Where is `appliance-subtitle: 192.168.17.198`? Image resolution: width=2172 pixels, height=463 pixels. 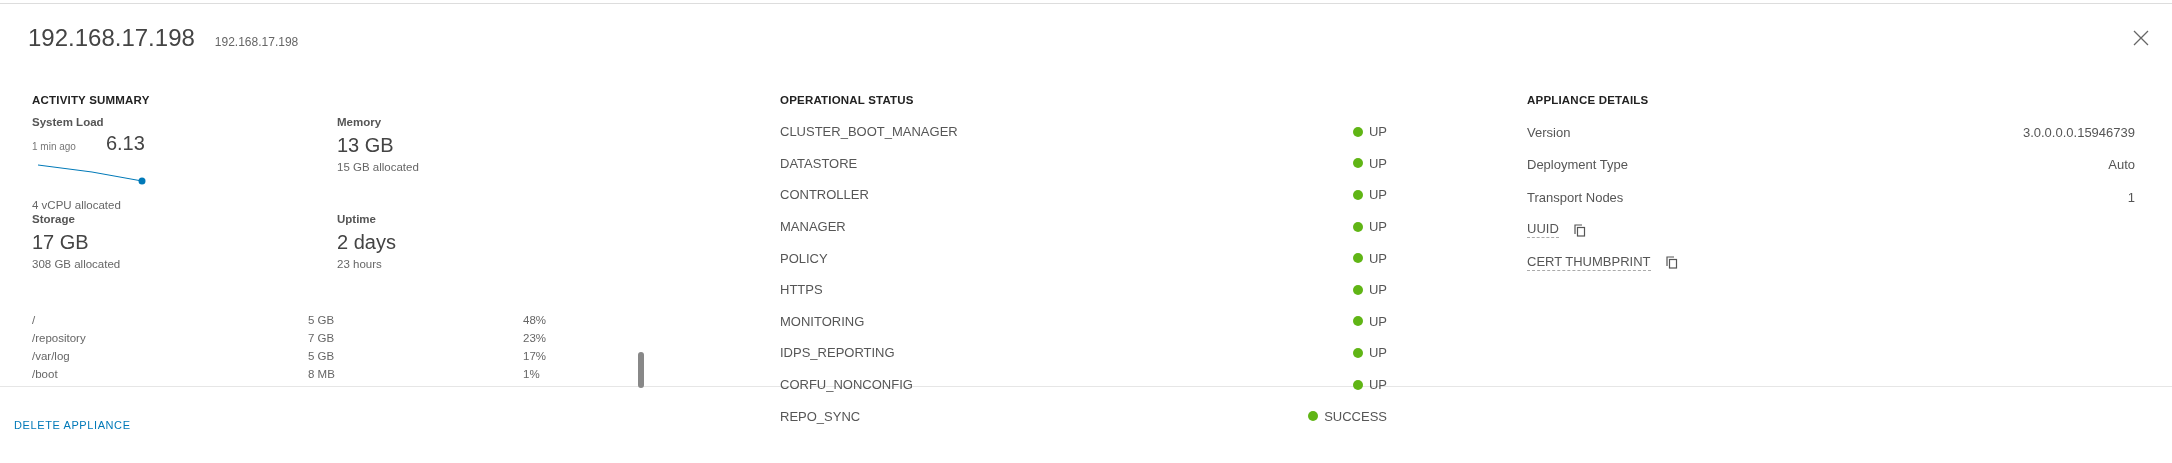
appliance-subtitle: 192.168.17.198 is located at coordinates (256, 42).